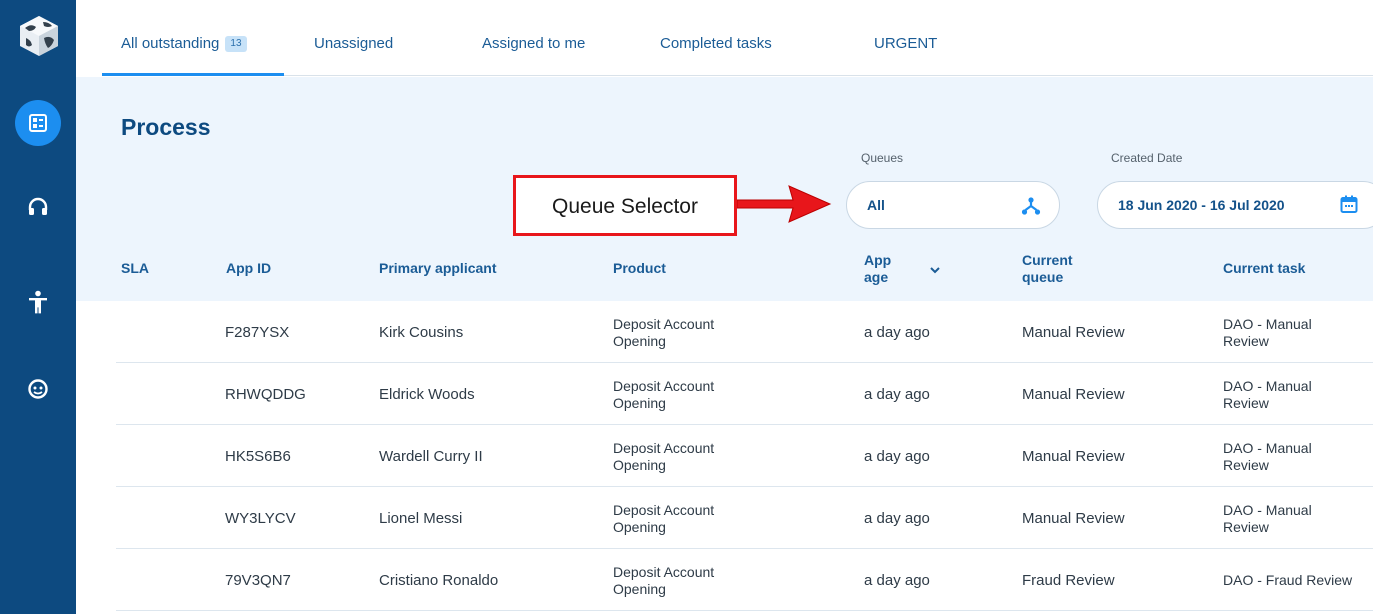  Describe the element at coordinates (439, 580) in the screenshot. I see `cell-applicant: Cristiano Ronaldo` at that location.